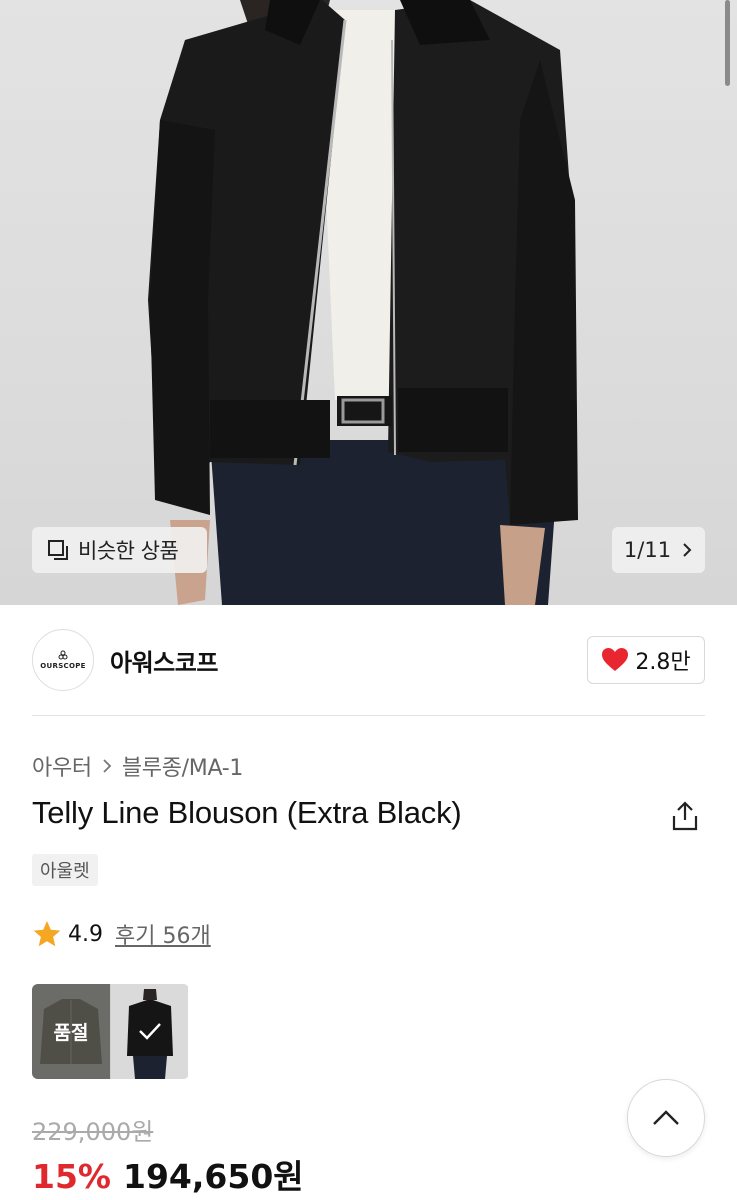  I want to click on brand-logo: OURSCOPE, so click(63, 660).